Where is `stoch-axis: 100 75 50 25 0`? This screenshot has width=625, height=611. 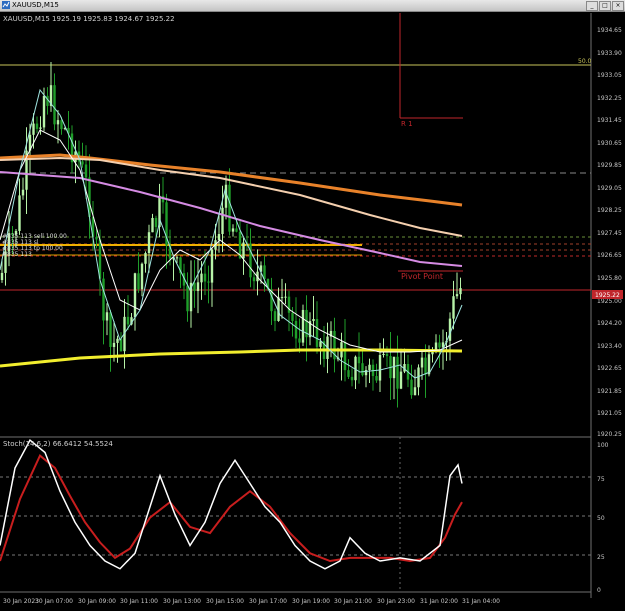 stoch-axis: 100 75 50 25 0 is located at coordinates (603, 518).